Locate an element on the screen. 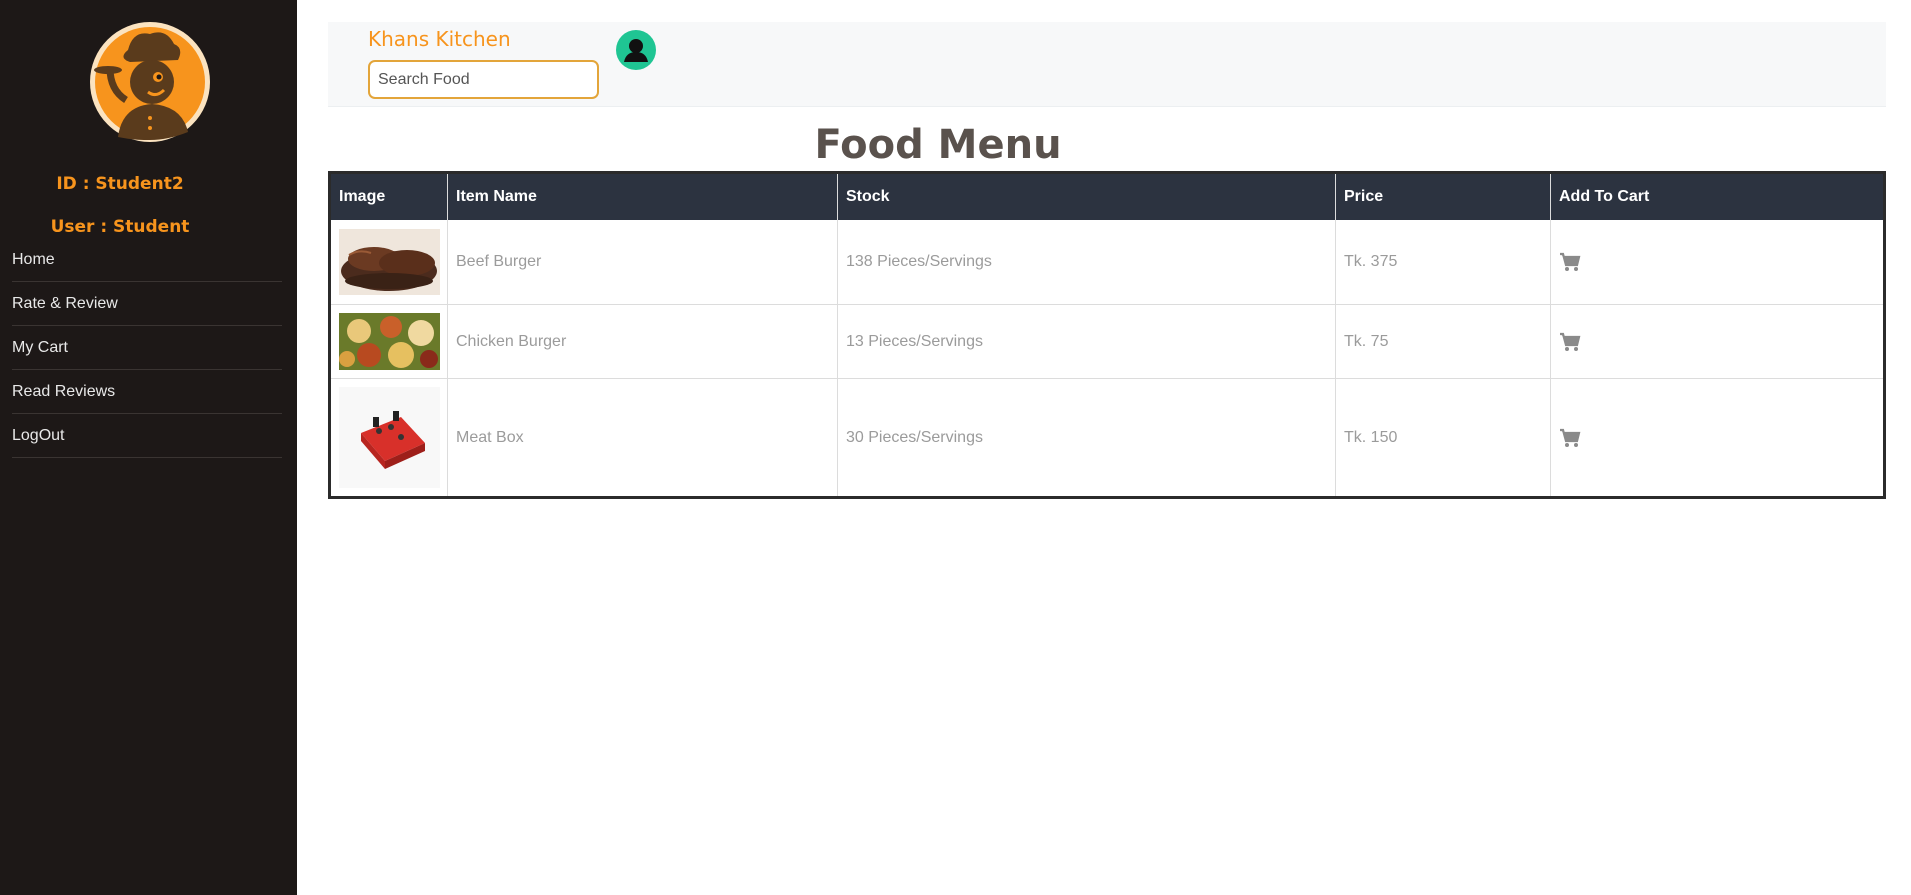  item-price: Tk. 75 is located at coordinates (1443, 341).